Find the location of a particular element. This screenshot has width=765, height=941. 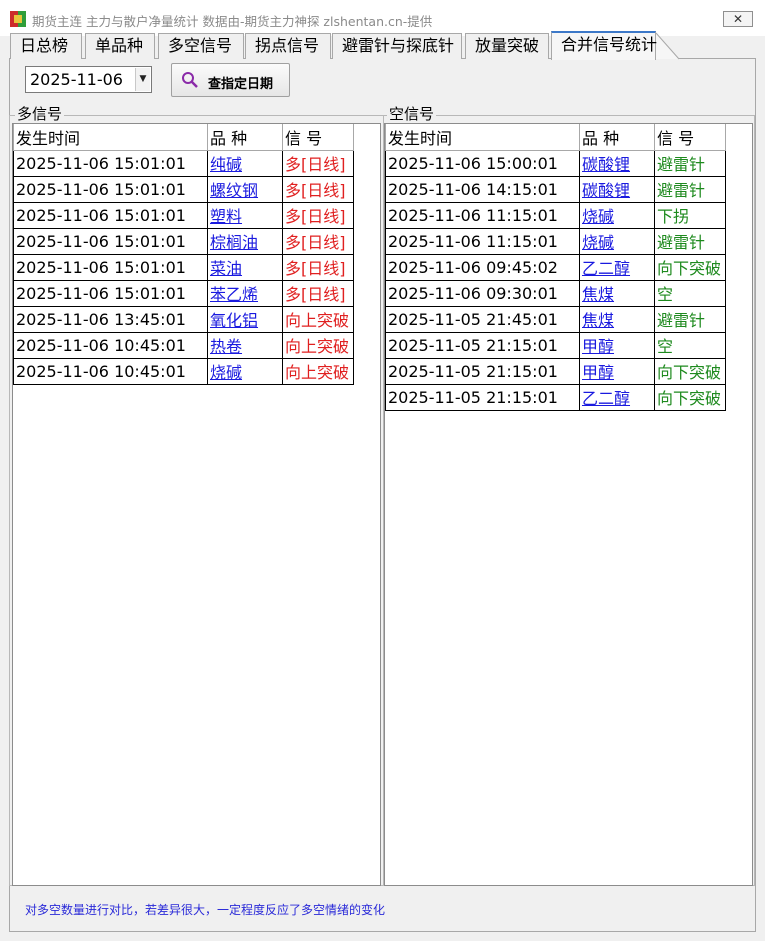

table-row: 2025-11-06 09:45:02 乙二醇 向下突破 is located at coordinates (555, 267).